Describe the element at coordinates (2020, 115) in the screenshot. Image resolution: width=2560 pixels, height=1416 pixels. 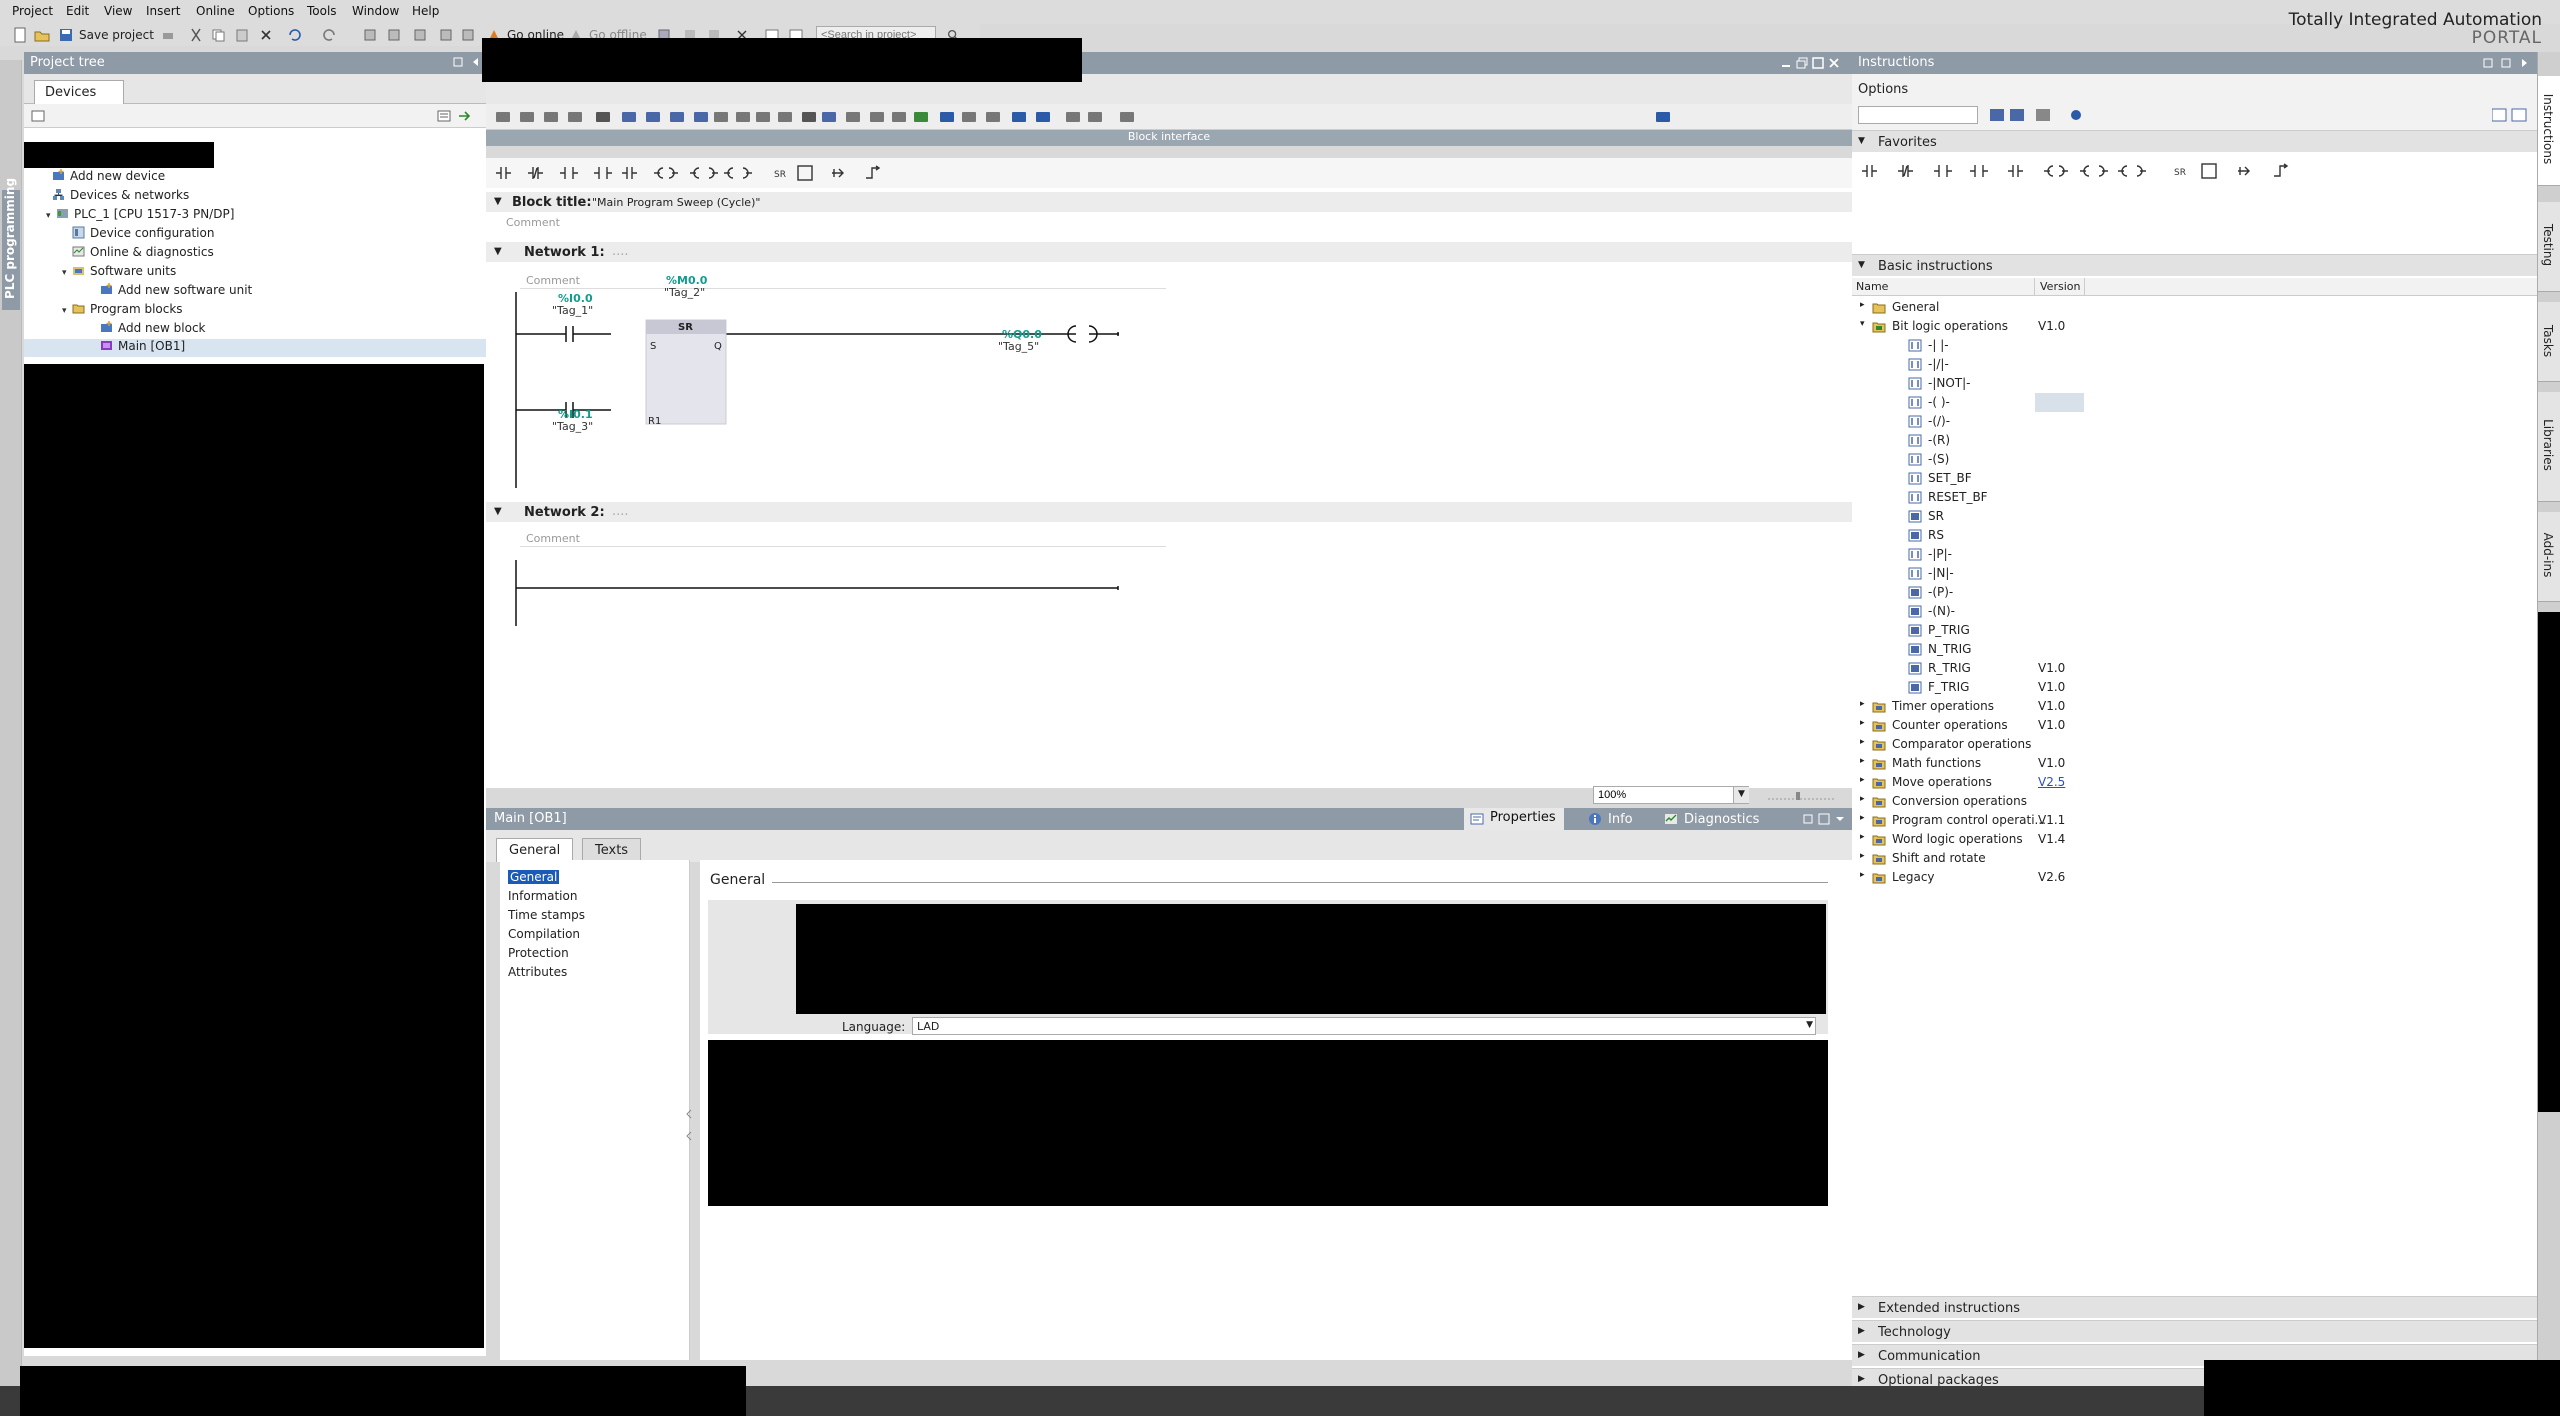
I see `options-toolbar-icons` at that location.